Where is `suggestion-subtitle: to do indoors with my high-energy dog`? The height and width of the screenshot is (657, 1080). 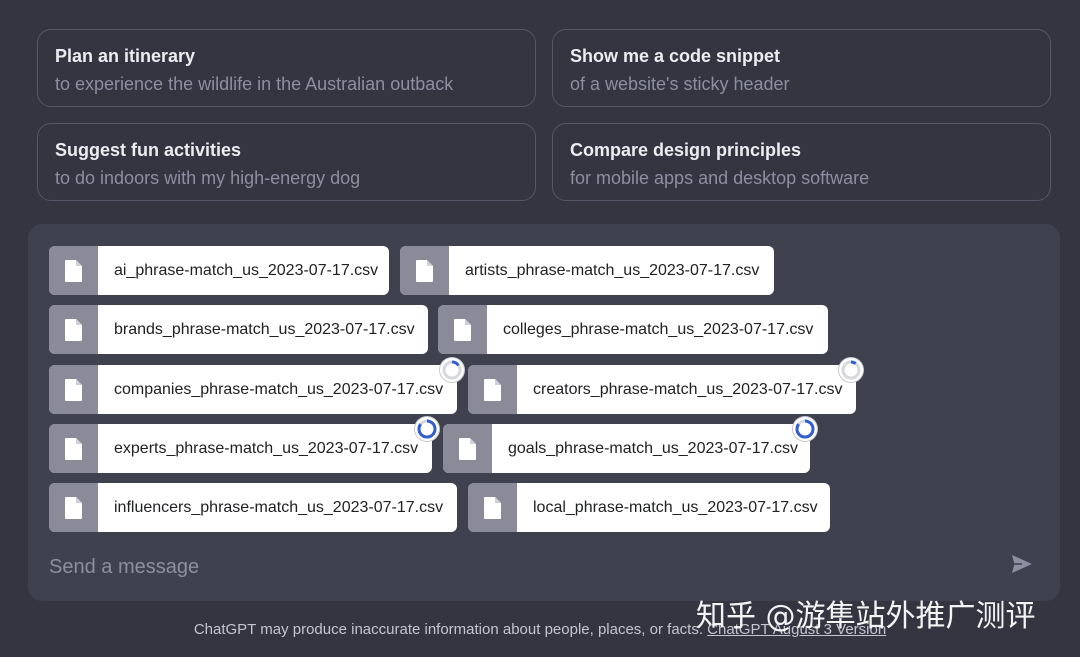
suggestion-subtitle: to do indoors with my high-energy dog is located at coordinates (208, 178).